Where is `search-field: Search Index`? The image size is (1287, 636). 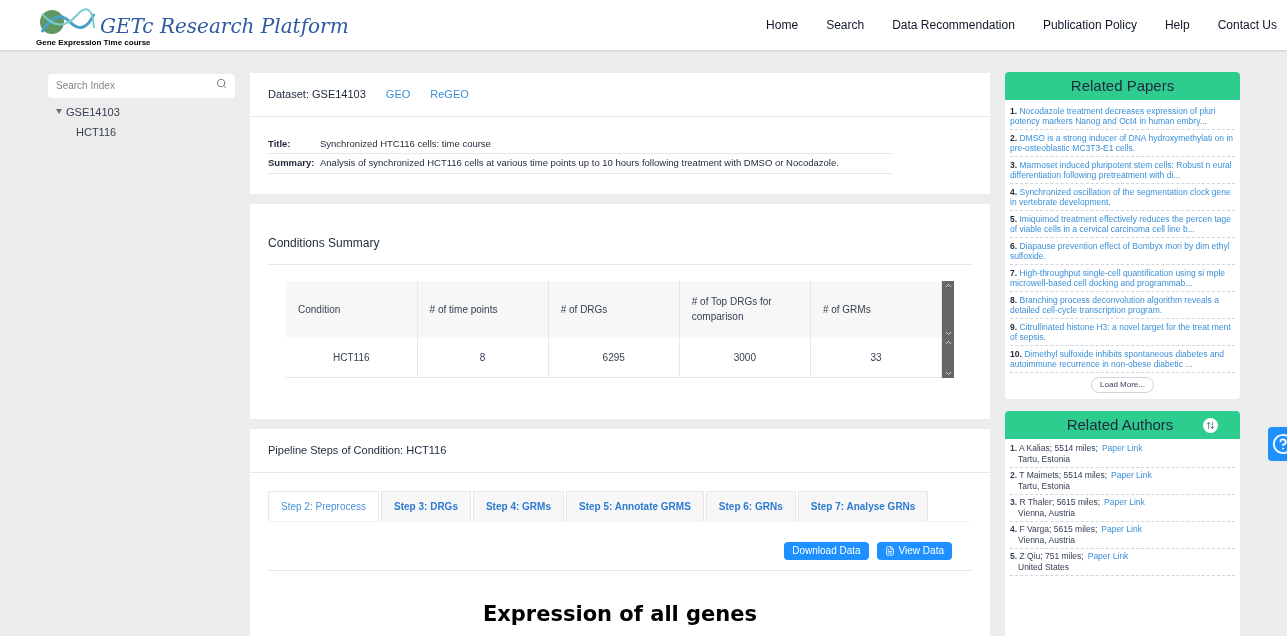 search-field: Search Index is located at coordinates (141, 85).